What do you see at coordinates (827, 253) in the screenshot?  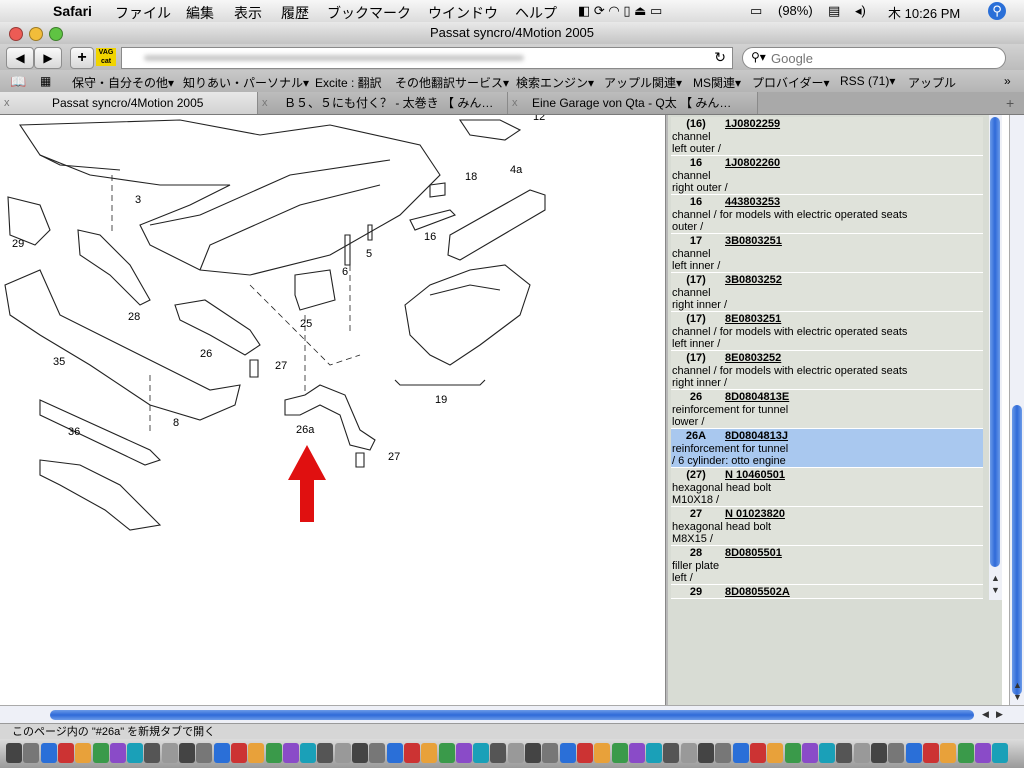 I see `parts-row: 17 3B0803251 channel left inner /` at bounding box center [827, 253].